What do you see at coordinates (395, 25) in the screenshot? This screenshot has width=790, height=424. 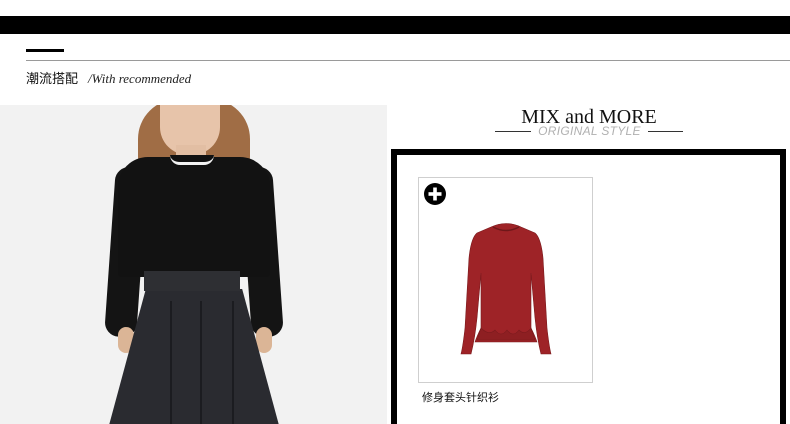 I see `top-banner-bar` at bounding box center [395, 25].